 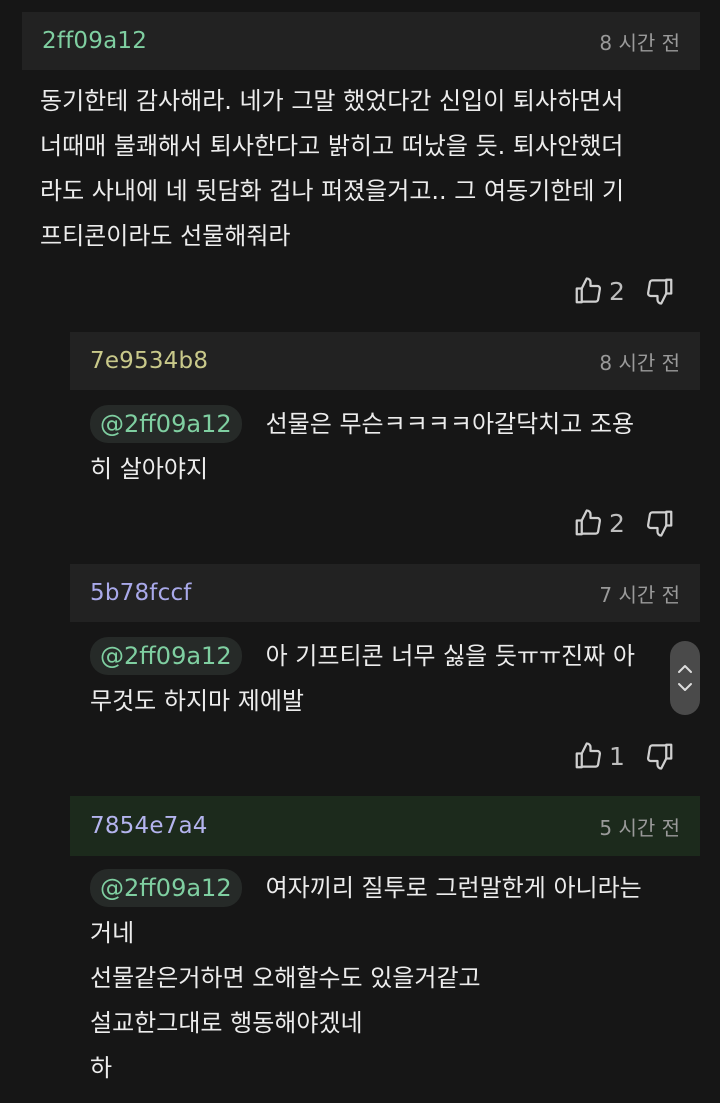 What do you see at coordinates (639, 362) in the screenshot?
I see `reply-time: 8 시간 전` at bounding box center [639, 362].